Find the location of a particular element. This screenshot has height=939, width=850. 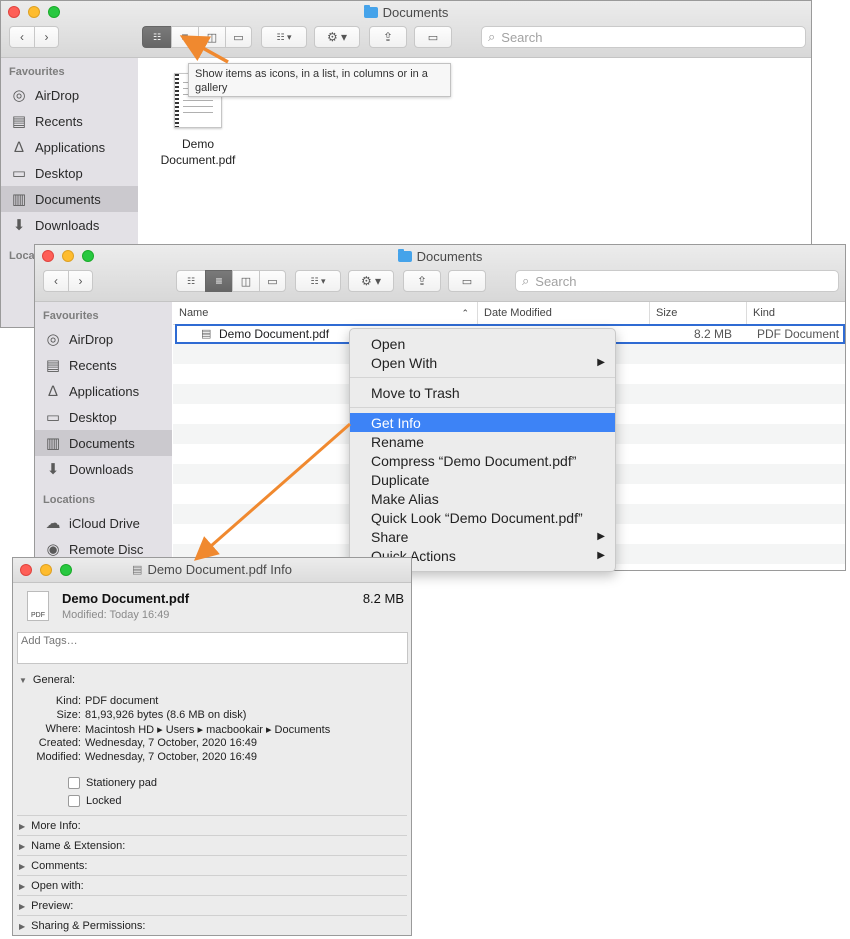

menu-item-compress: Compress “Demo Document.pdf” is located at coordinates (482, 460).